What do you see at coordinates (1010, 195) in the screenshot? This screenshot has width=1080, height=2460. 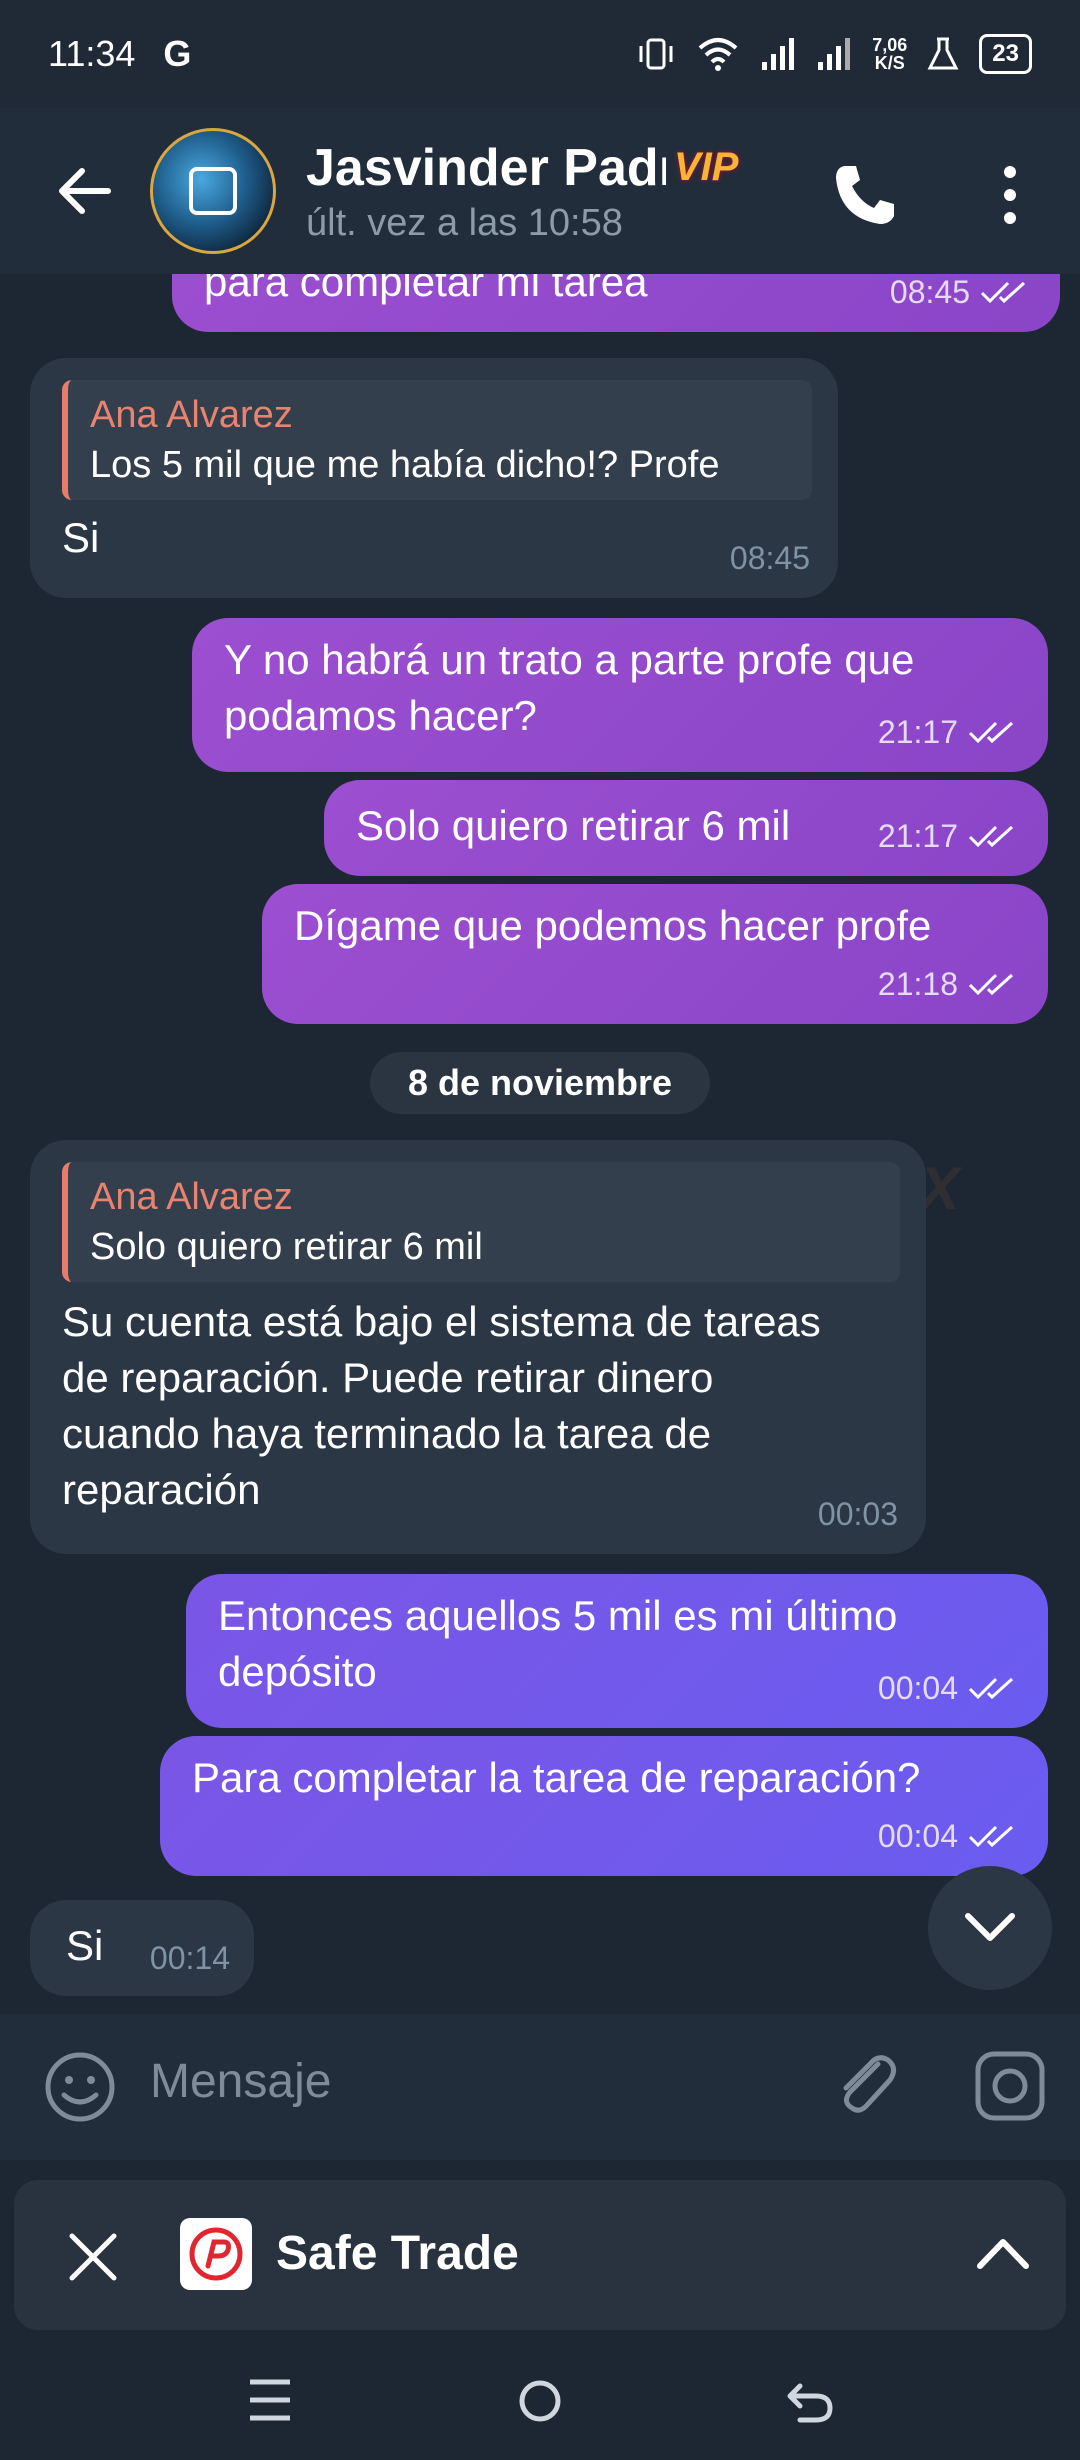 I see `more-menu-icon` at bounding box center [1010, 195].